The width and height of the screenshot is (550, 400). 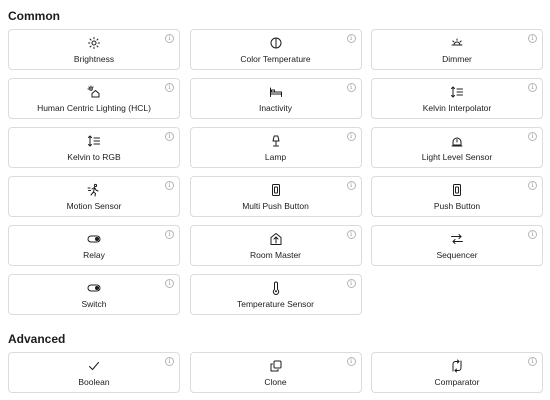 I want to click on node-card-motion-sensor: Motion Sensor i, so click(x=94, y=196).